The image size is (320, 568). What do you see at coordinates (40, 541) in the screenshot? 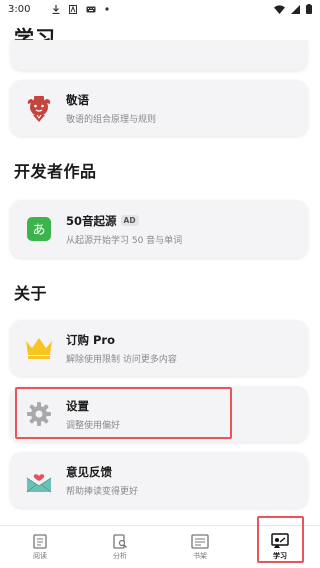
I see `reading-icon` at bounding box center [40, 541].